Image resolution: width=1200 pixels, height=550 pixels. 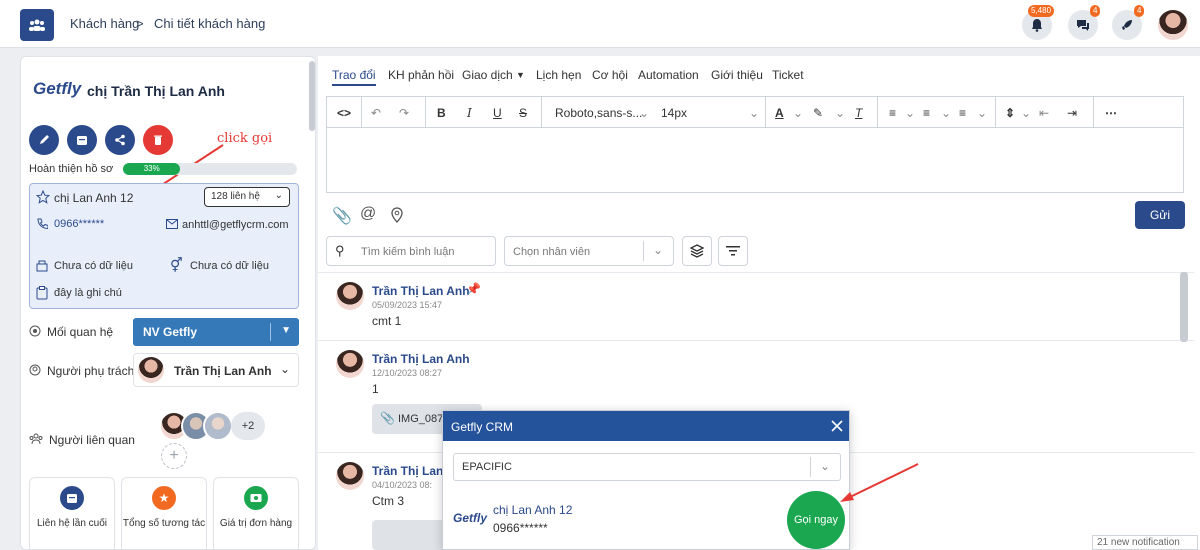 What do you see at coordinates (376, 113) in the screenshot?
I see `undo-icon: ↶` at bounding box center [376, 113].